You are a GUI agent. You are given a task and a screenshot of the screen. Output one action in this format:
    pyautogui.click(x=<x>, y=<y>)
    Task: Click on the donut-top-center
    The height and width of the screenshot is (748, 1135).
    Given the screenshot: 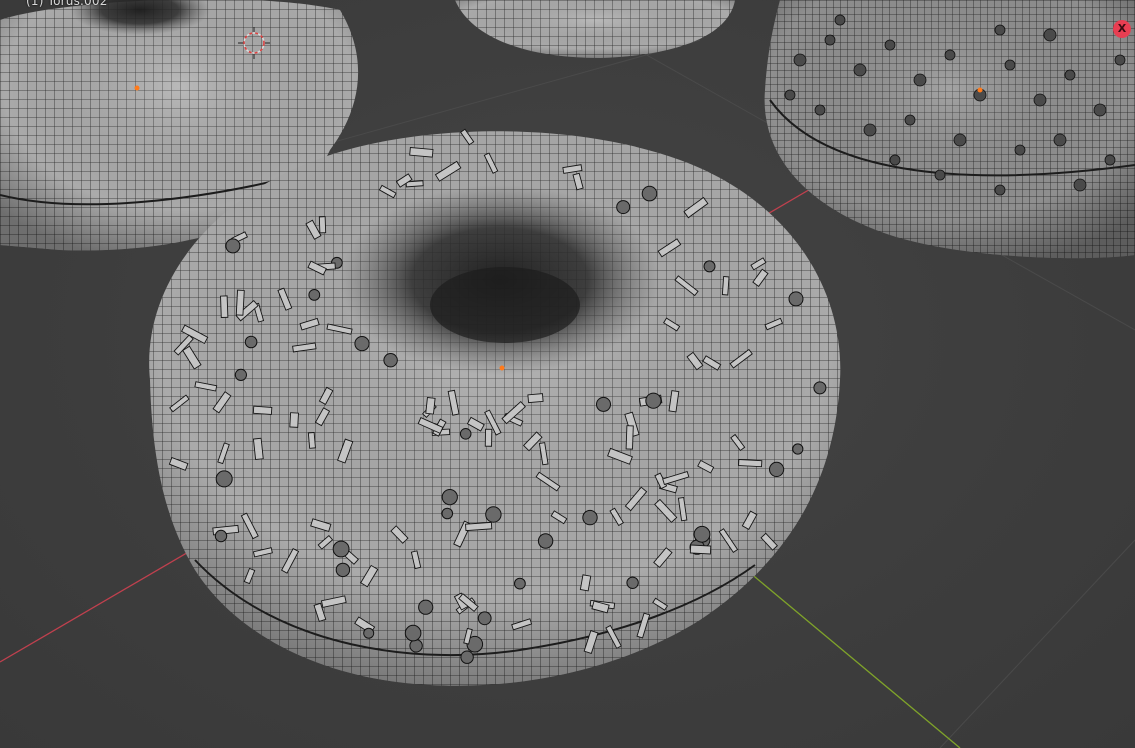 What is the action you would take?
    pyautogui.click(x=595, y=29)
    